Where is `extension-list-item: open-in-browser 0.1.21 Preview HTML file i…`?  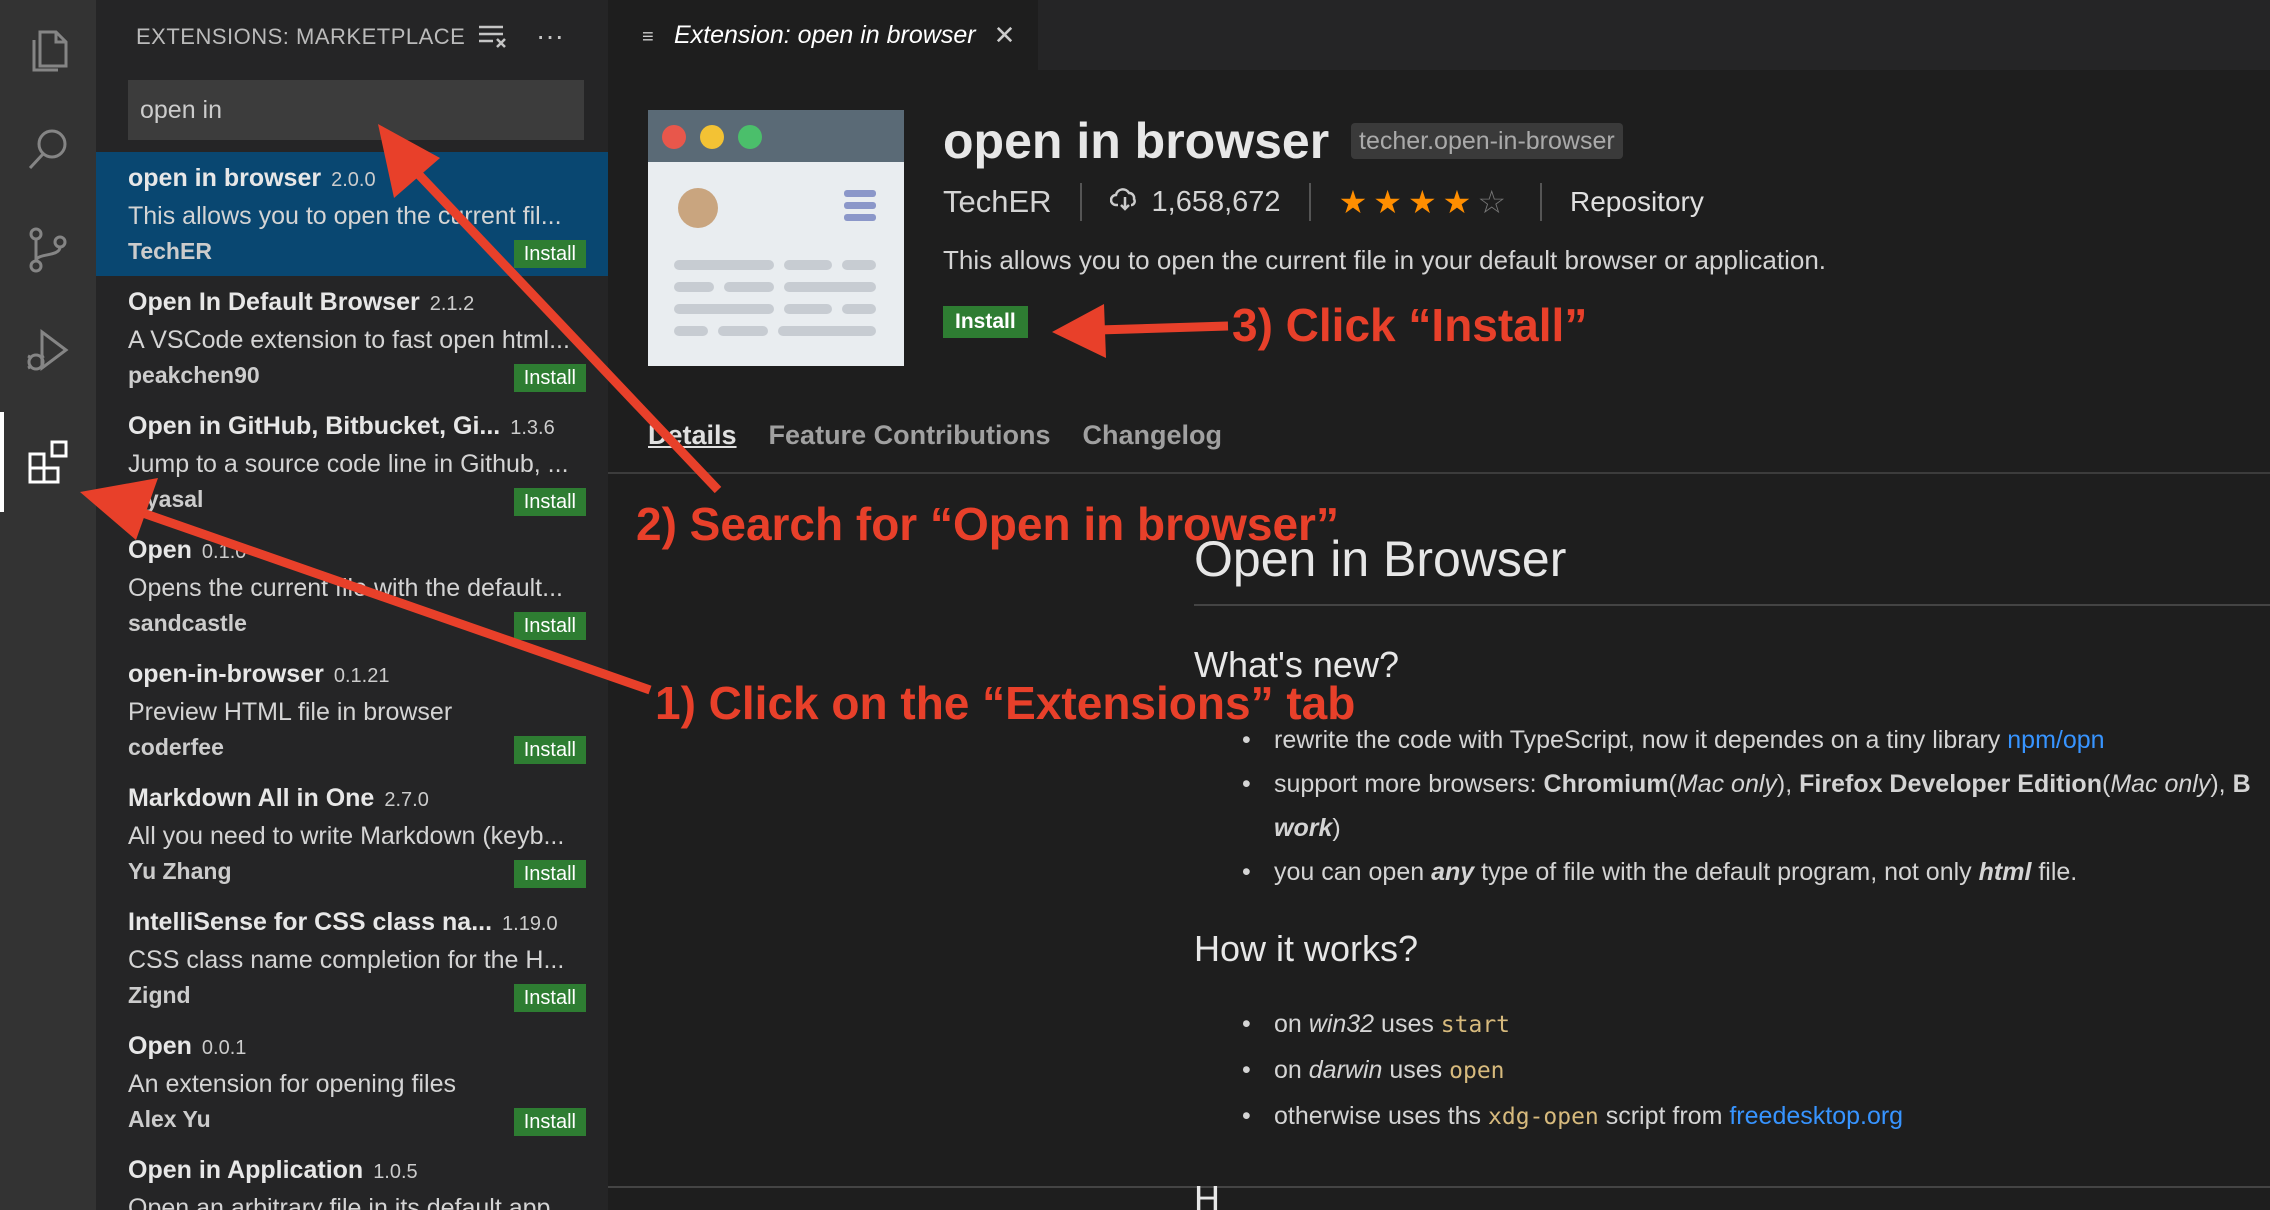
extension-list-item: open-in-browser 0.1.21 Preview HTML file i… is located at coordinates (352, 710).